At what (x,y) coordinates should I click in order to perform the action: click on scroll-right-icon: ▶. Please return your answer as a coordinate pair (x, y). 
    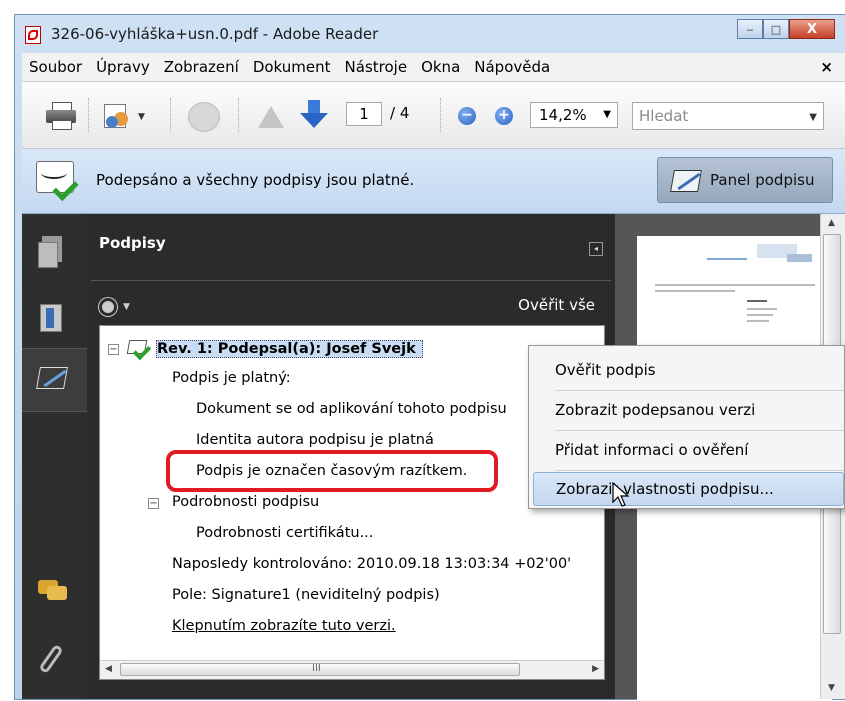
    Looking at the image, I should click on (595, 669).